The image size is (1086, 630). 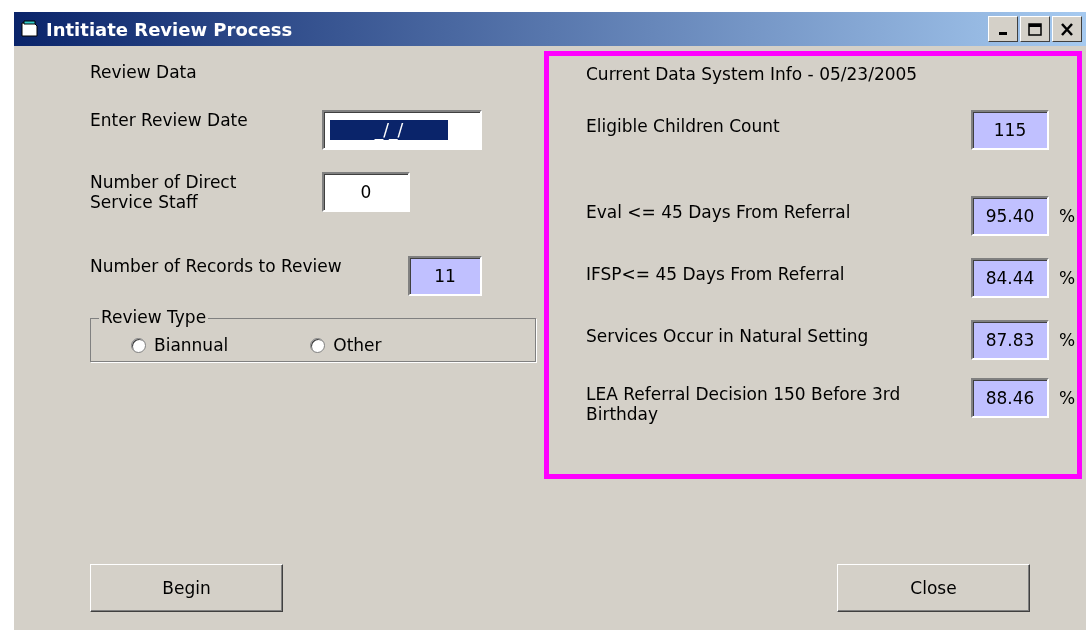 What do you see at coordinates (402, 130) in the screenshot?
I see `input-field: _/_/` at bounding box center [402, 130].